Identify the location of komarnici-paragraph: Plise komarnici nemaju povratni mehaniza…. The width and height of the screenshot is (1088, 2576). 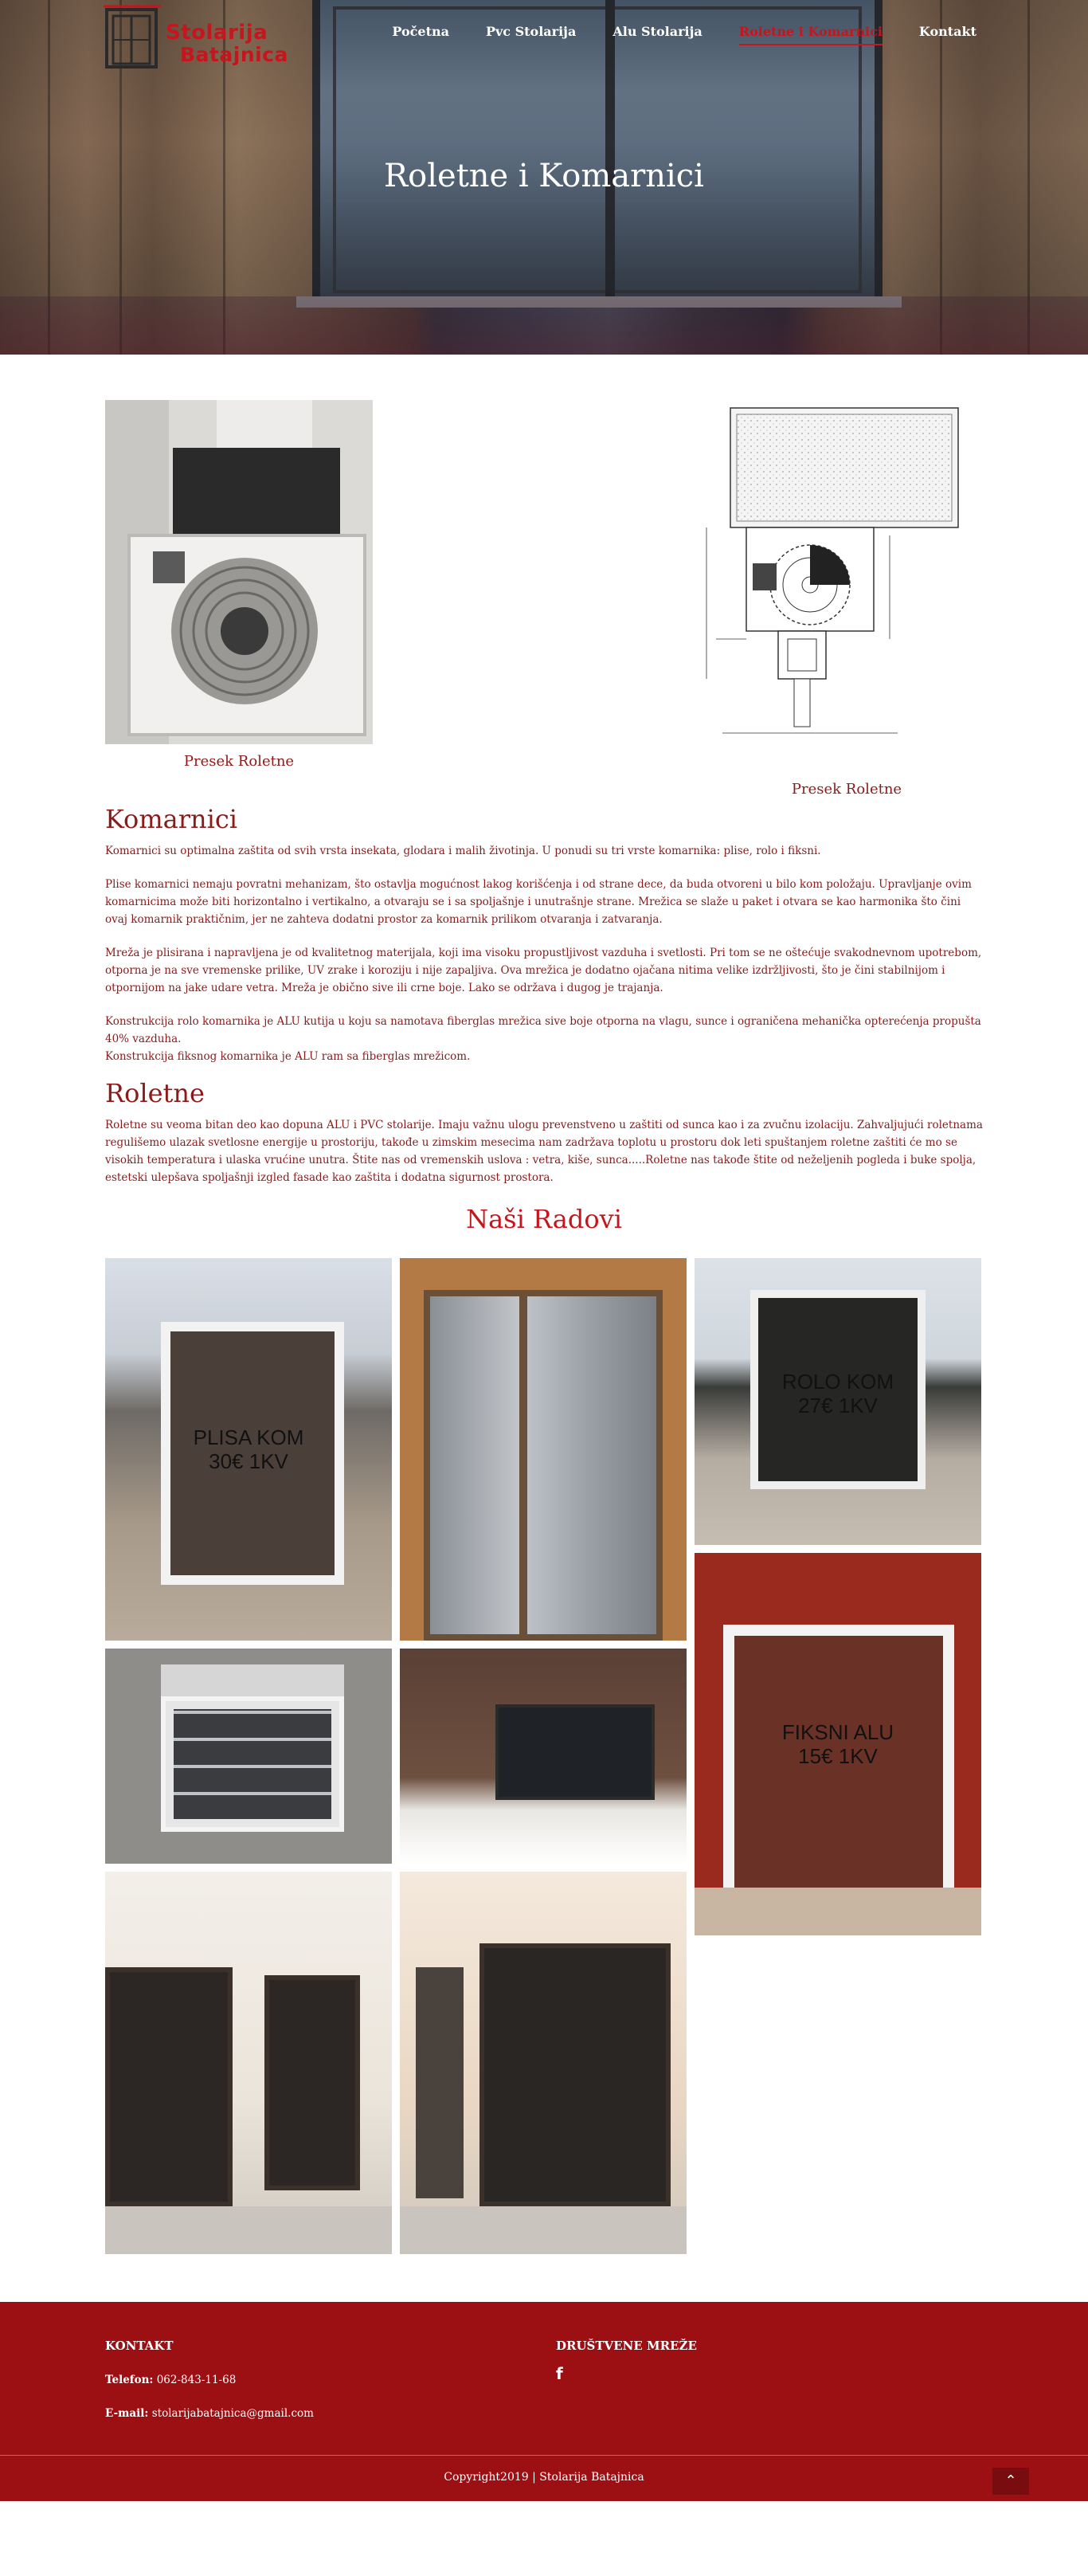
(538, 902).